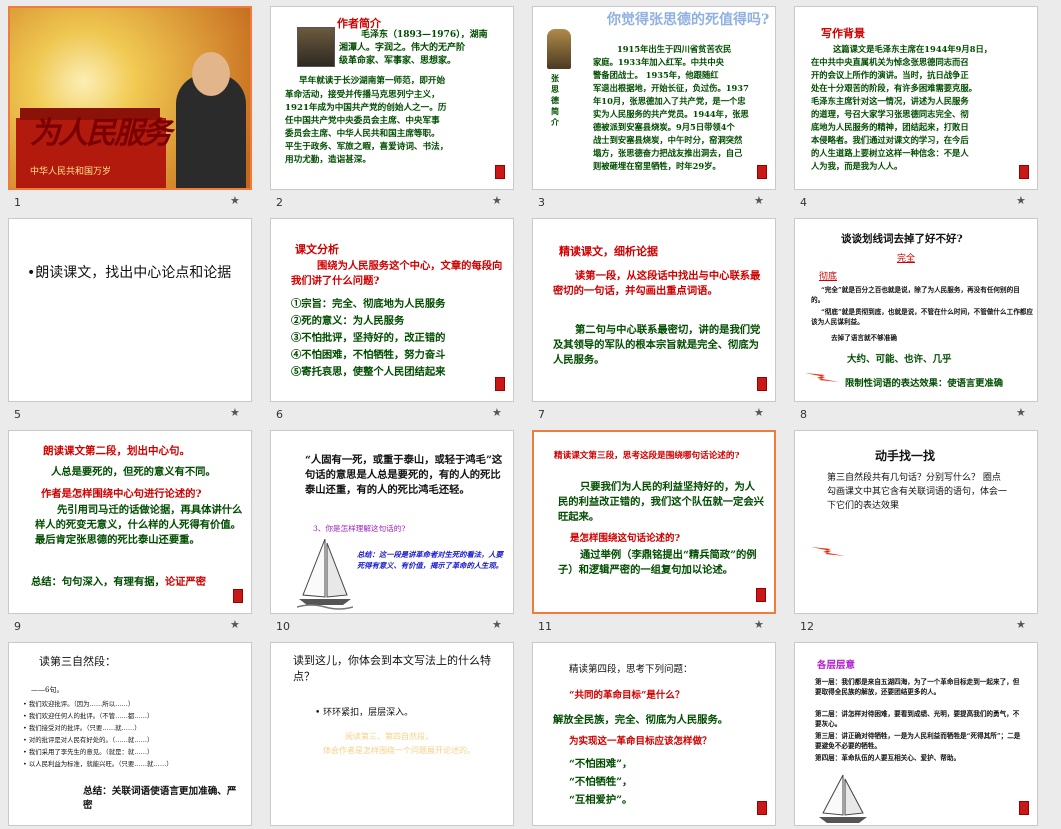 The width and height of the screenshot is (1061, 829). What do you see at coordinates (640, 741) in the screenshot?
I see `question: 为实现这一革命目标应该怎样做？` at bounding box center [640, 741].